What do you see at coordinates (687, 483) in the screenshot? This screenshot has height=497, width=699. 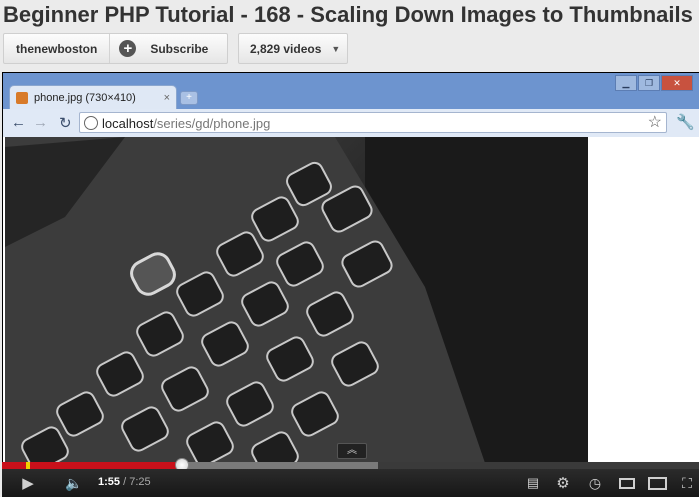 I see `fullscreen-icon: ⛶` at bounding box center [687, 483].